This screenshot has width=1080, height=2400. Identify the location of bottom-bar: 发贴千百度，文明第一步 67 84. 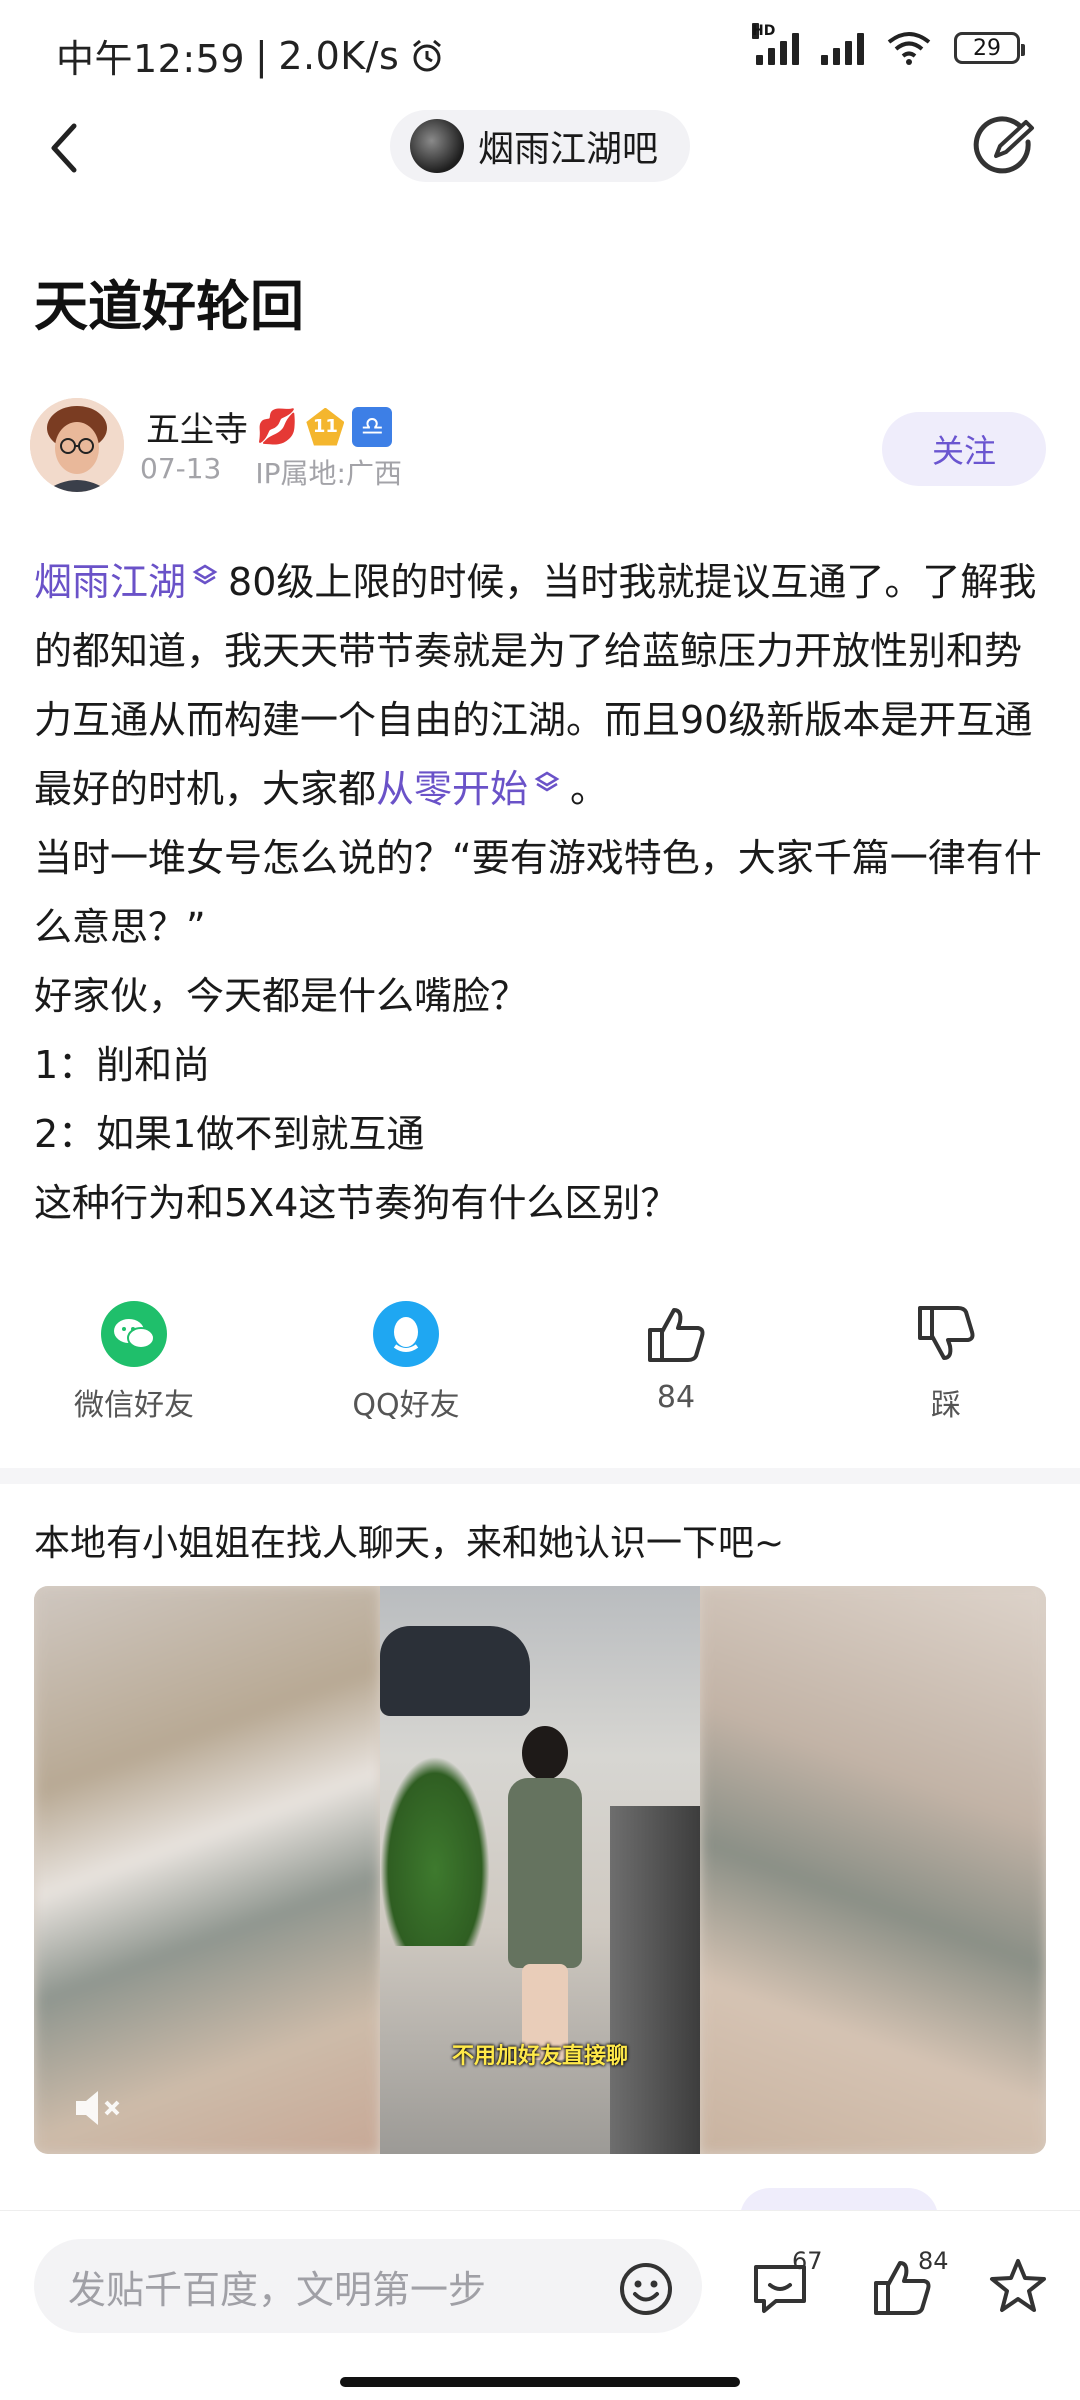
(540, 2305).